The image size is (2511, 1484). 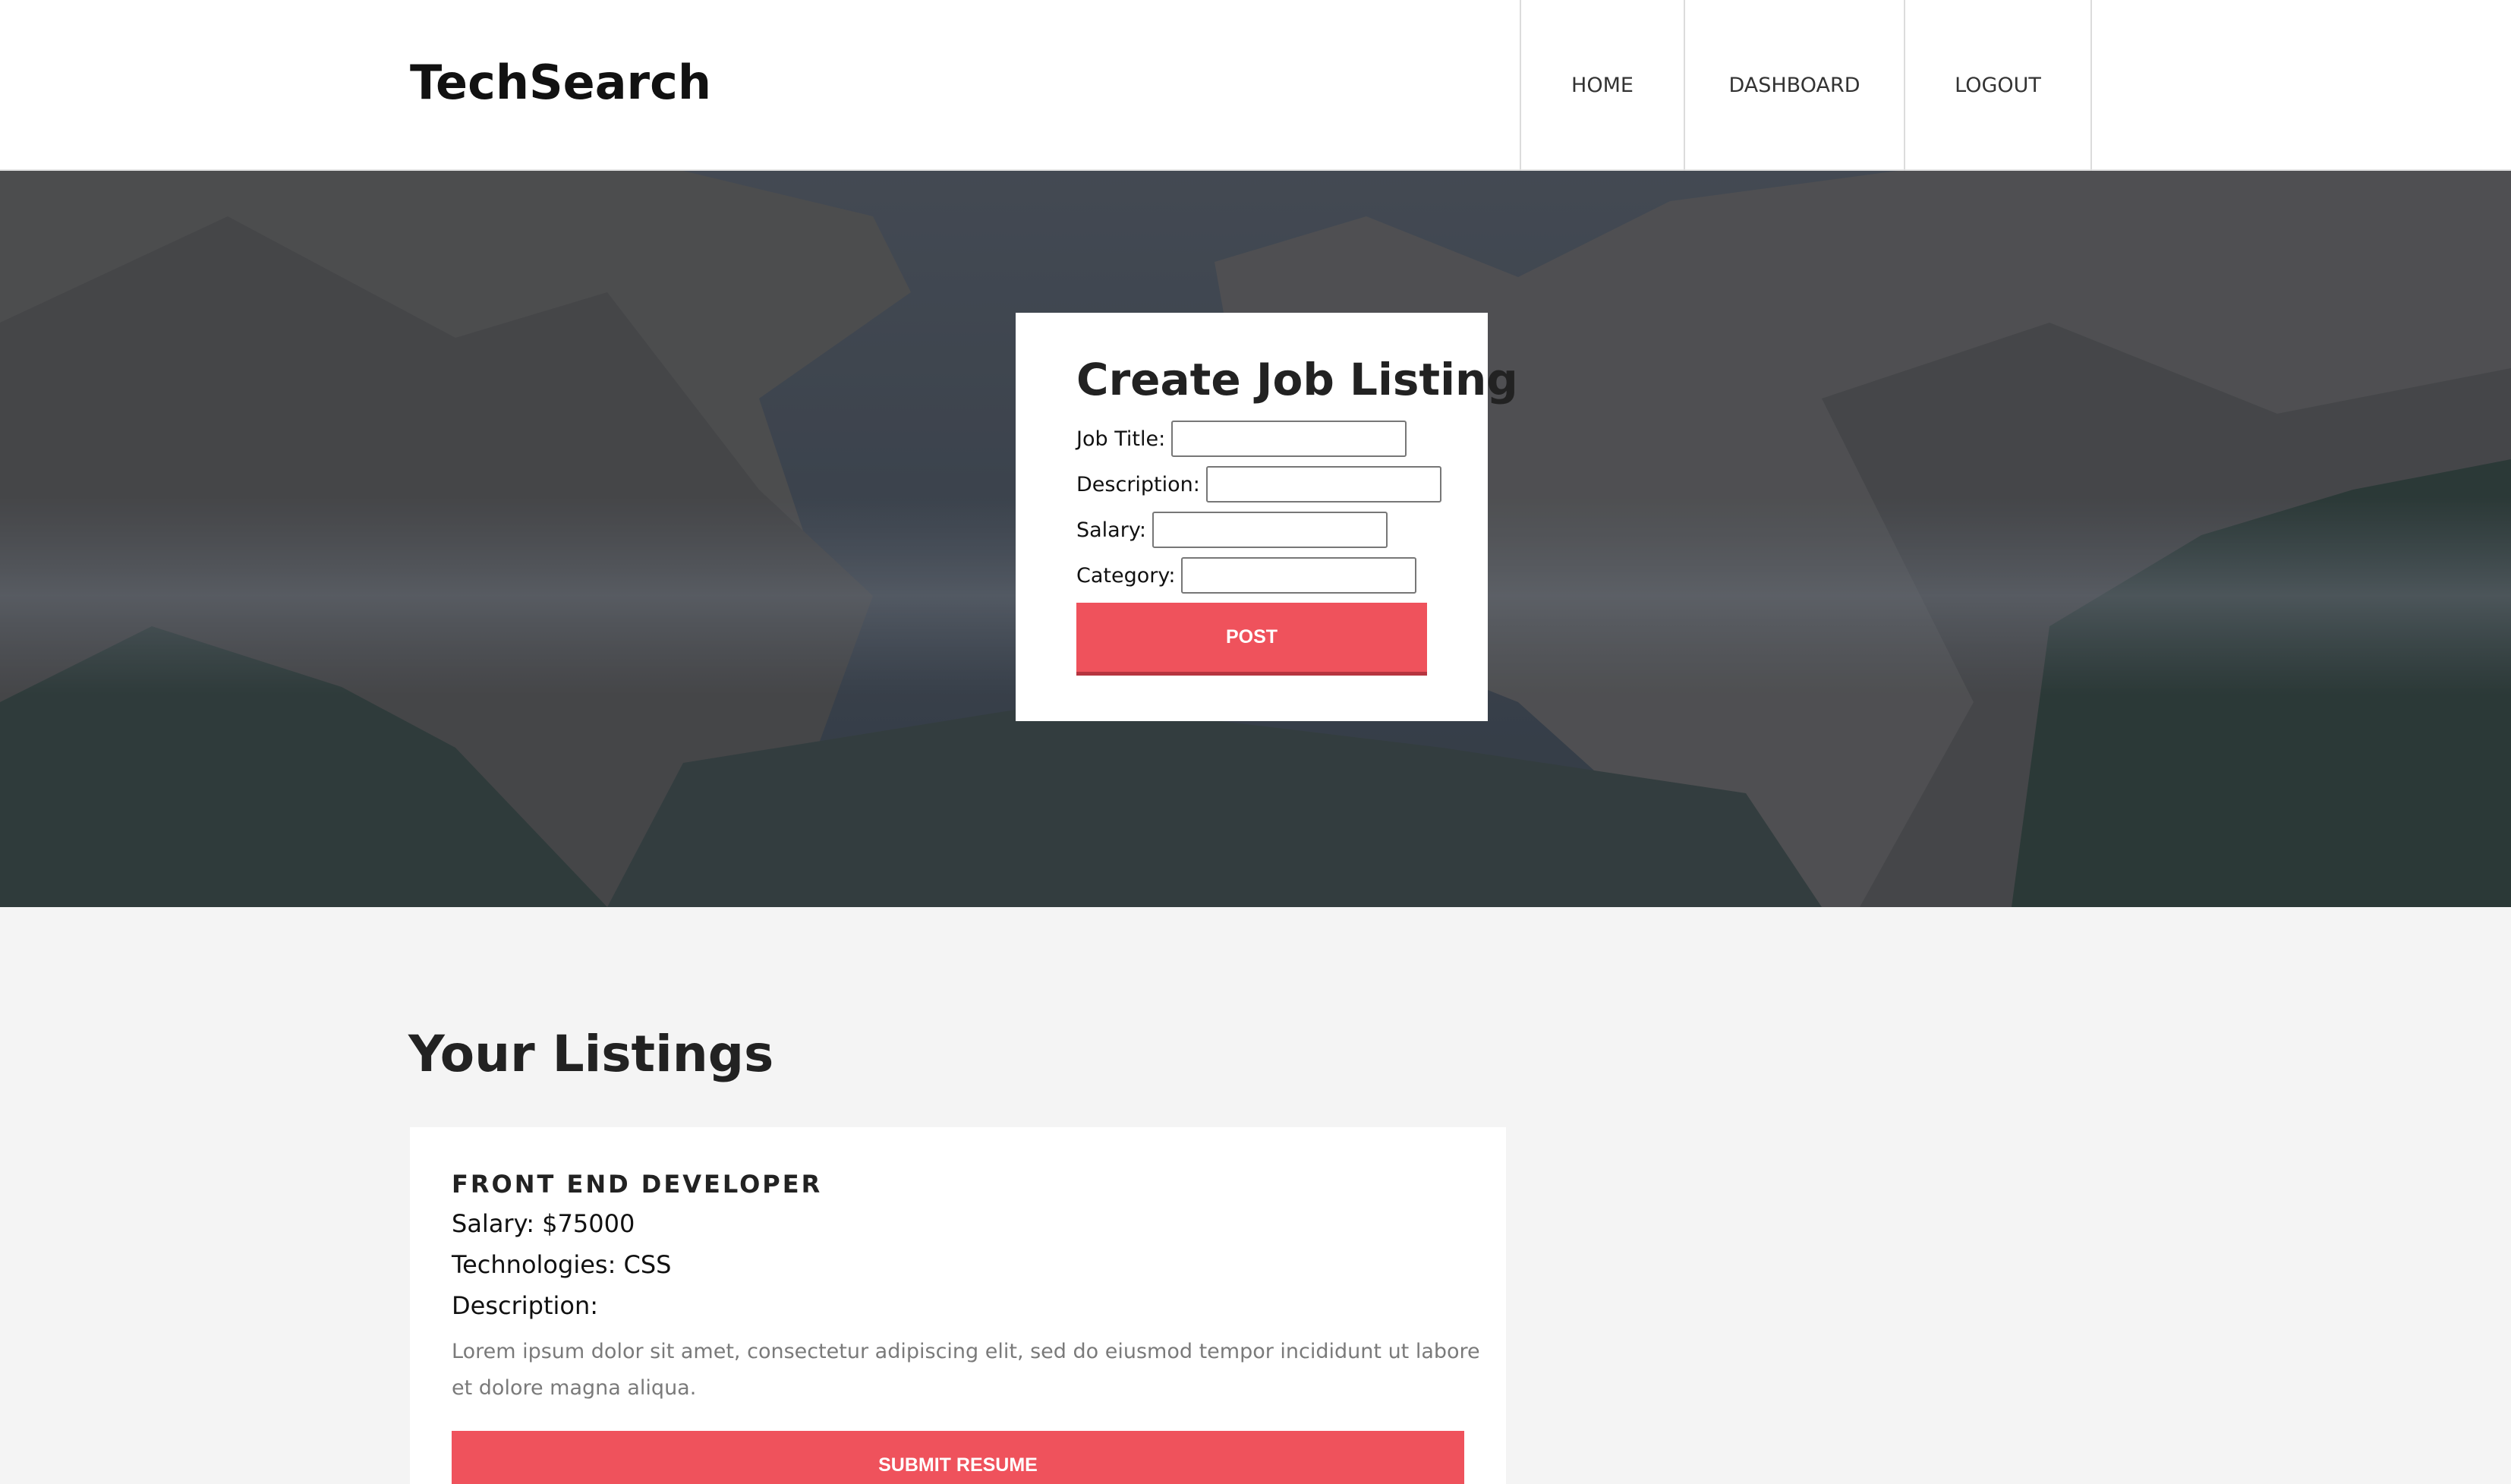 I want to click on top-header: TechSearch HOME DASHBOARD LOGOUT, so click(x=1255, y=85).